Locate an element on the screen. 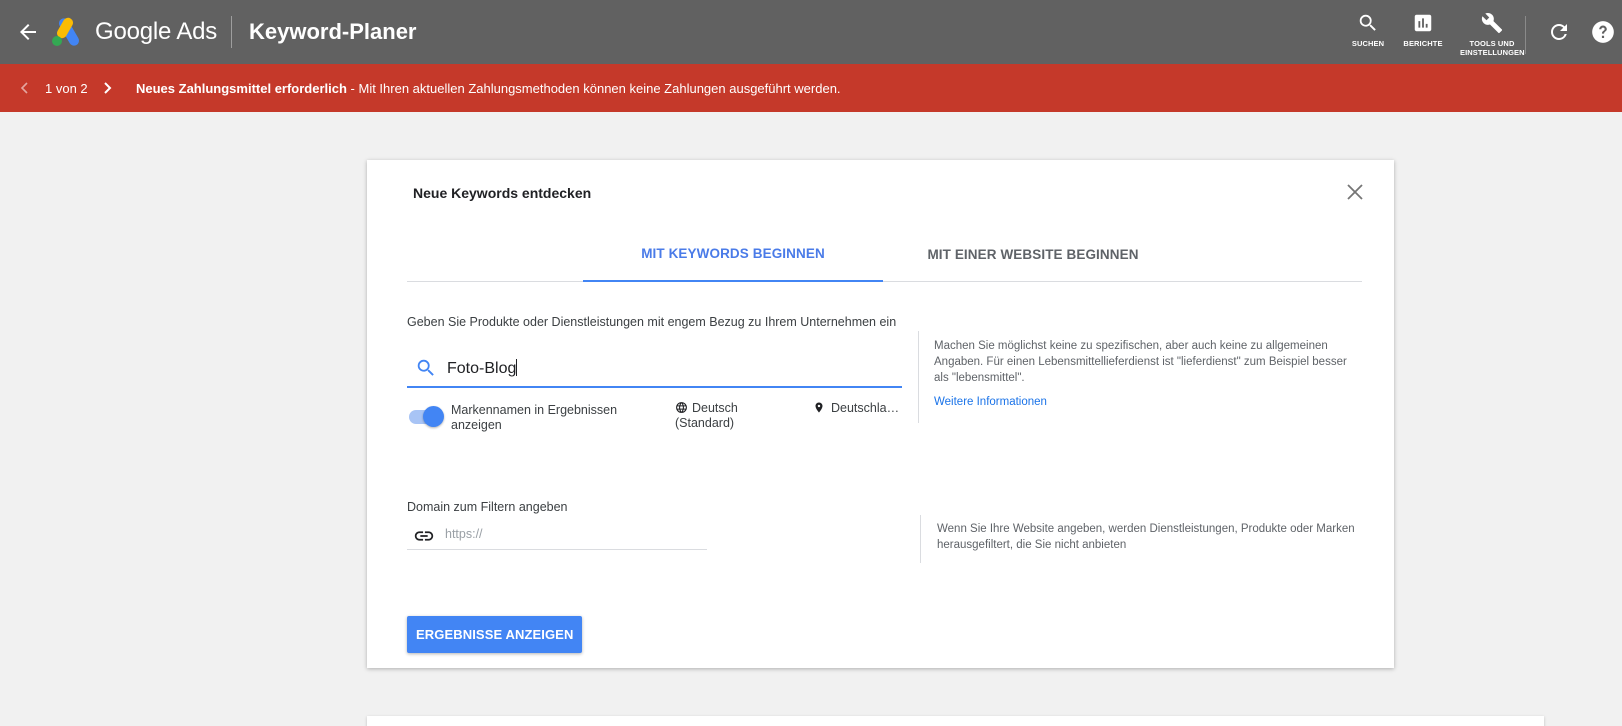 This screenshot has width=1622, height=726. domain-filter-field is located at coordinates (557, 535).